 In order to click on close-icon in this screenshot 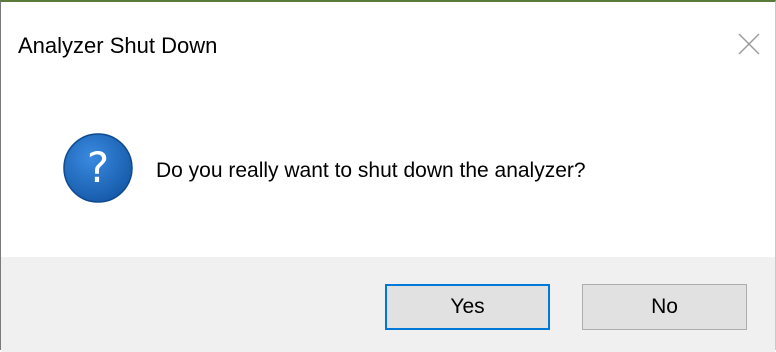, I will do `click(749, 44)`.